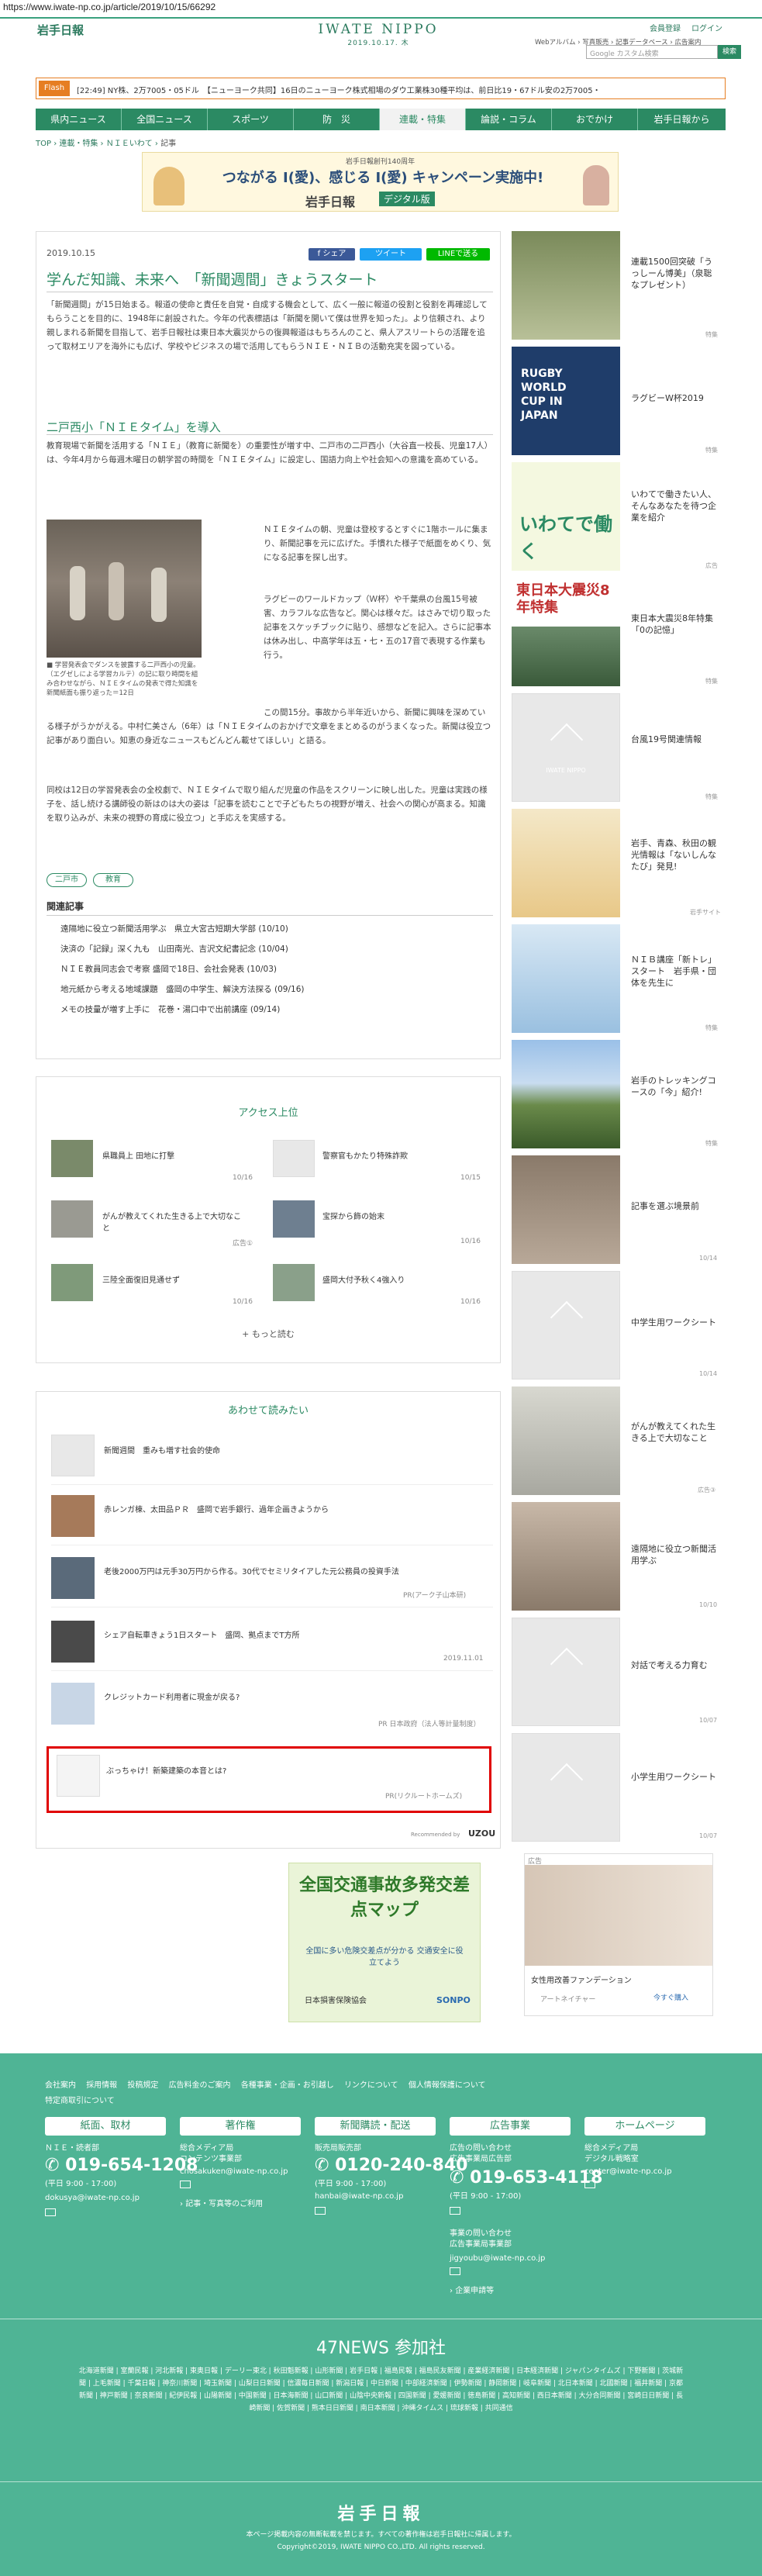  What do you see at coordinates (673, 398) in the screenshot?
I see `sidebar-item-title: ラグビーW杯2019` at bounding box center [673, 398].